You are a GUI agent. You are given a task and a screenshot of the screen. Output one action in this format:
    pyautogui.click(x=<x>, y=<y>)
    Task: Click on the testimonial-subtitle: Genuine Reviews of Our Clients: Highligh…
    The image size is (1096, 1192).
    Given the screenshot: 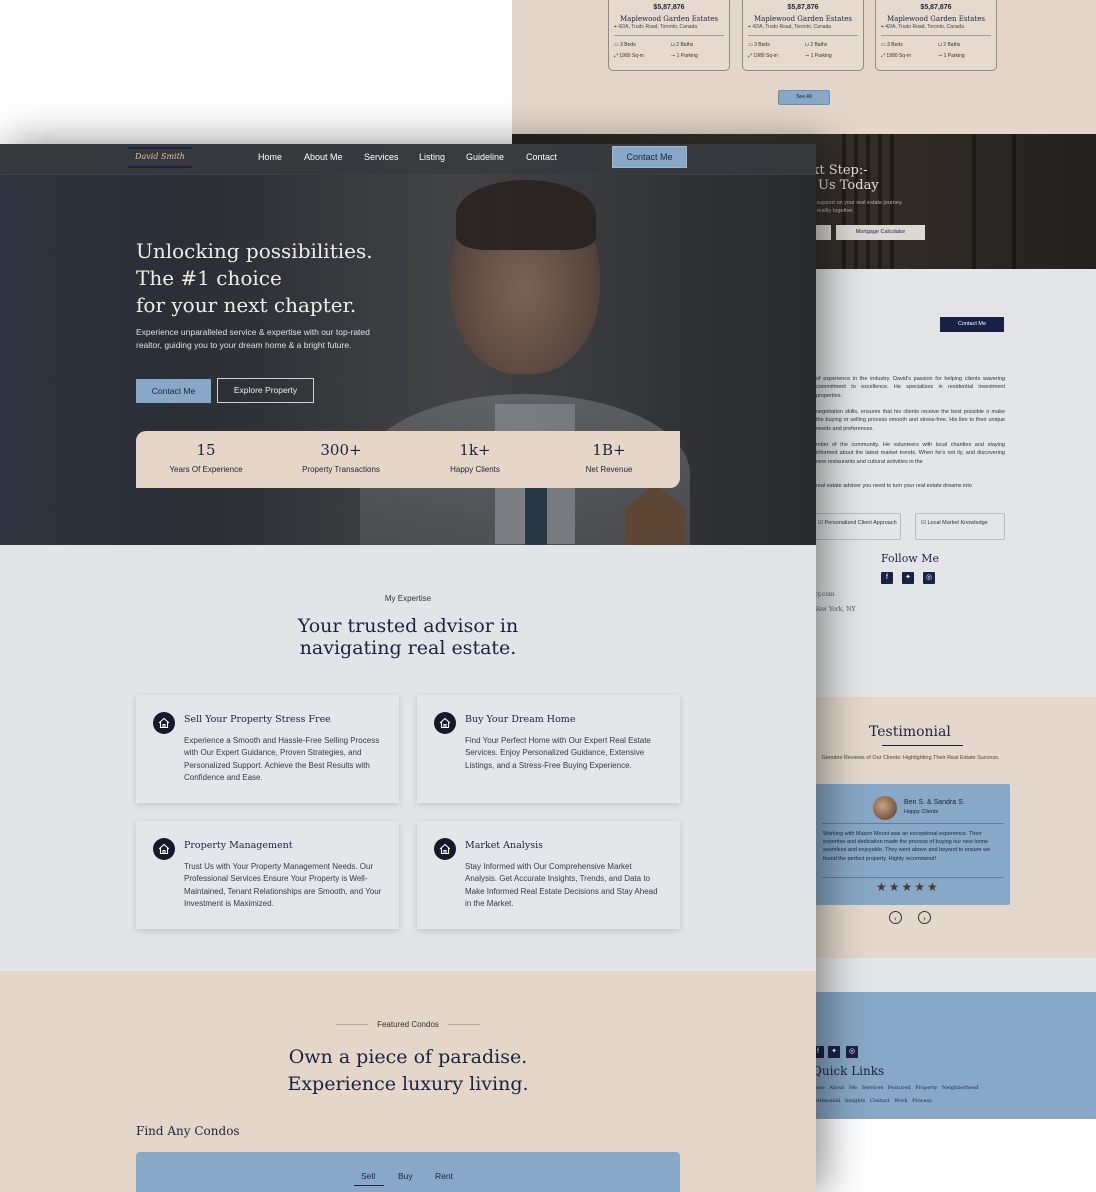 What is the action you would take?
    pyautogui.click(x=910, y=758)
    